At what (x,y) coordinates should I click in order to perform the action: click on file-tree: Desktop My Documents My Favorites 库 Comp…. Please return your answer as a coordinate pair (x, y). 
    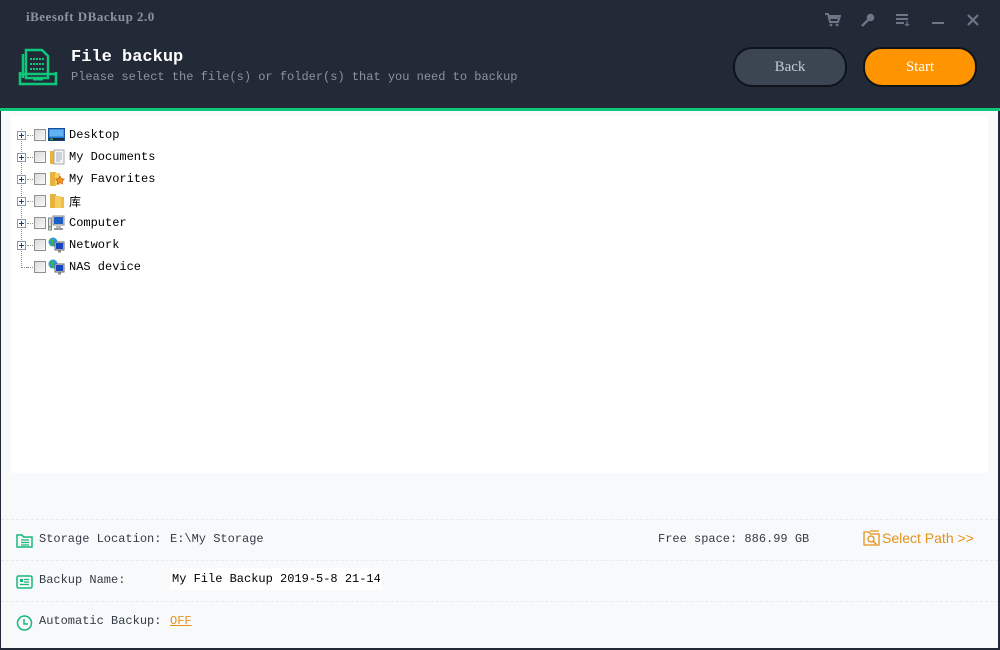
    Looking at the image, I should click on (86, 201).